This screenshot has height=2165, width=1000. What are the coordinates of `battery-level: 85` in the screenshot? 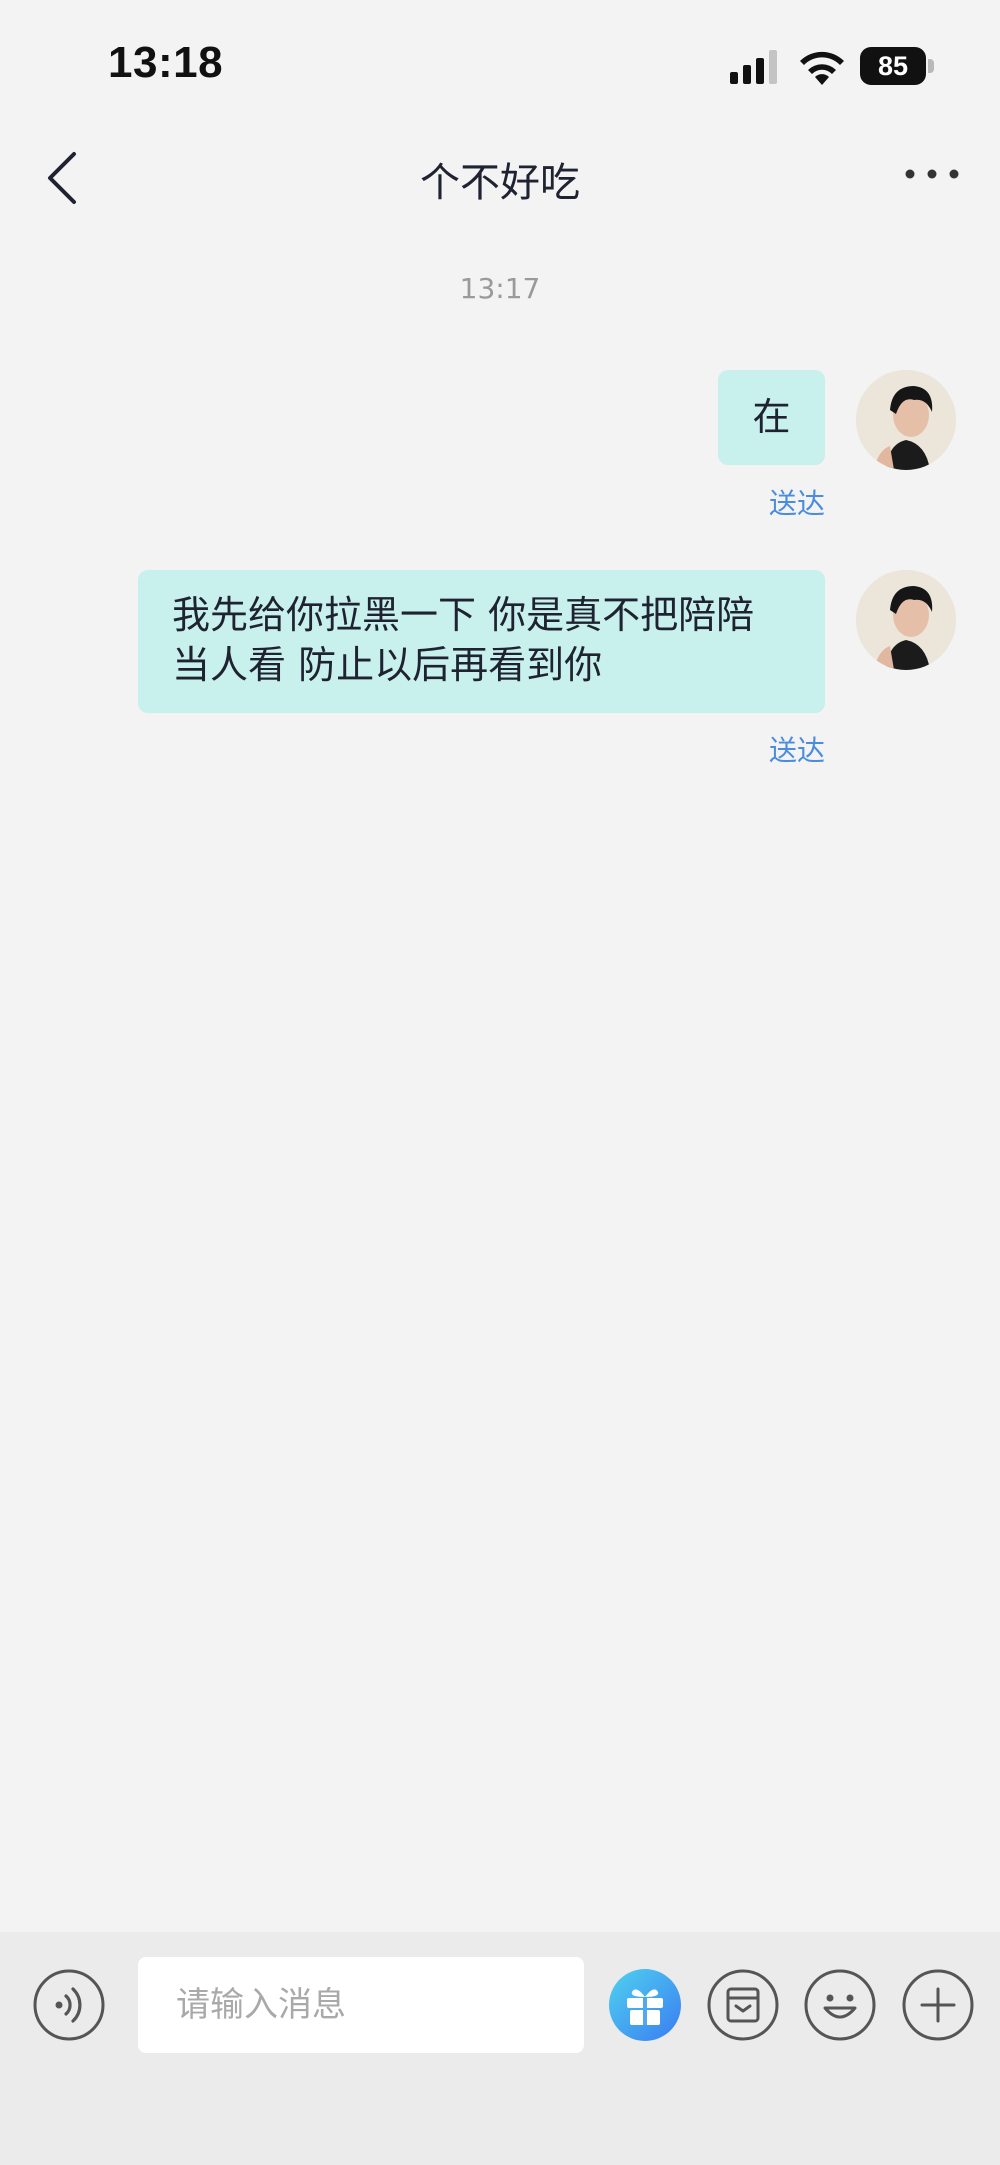 It's located at (893, 66).